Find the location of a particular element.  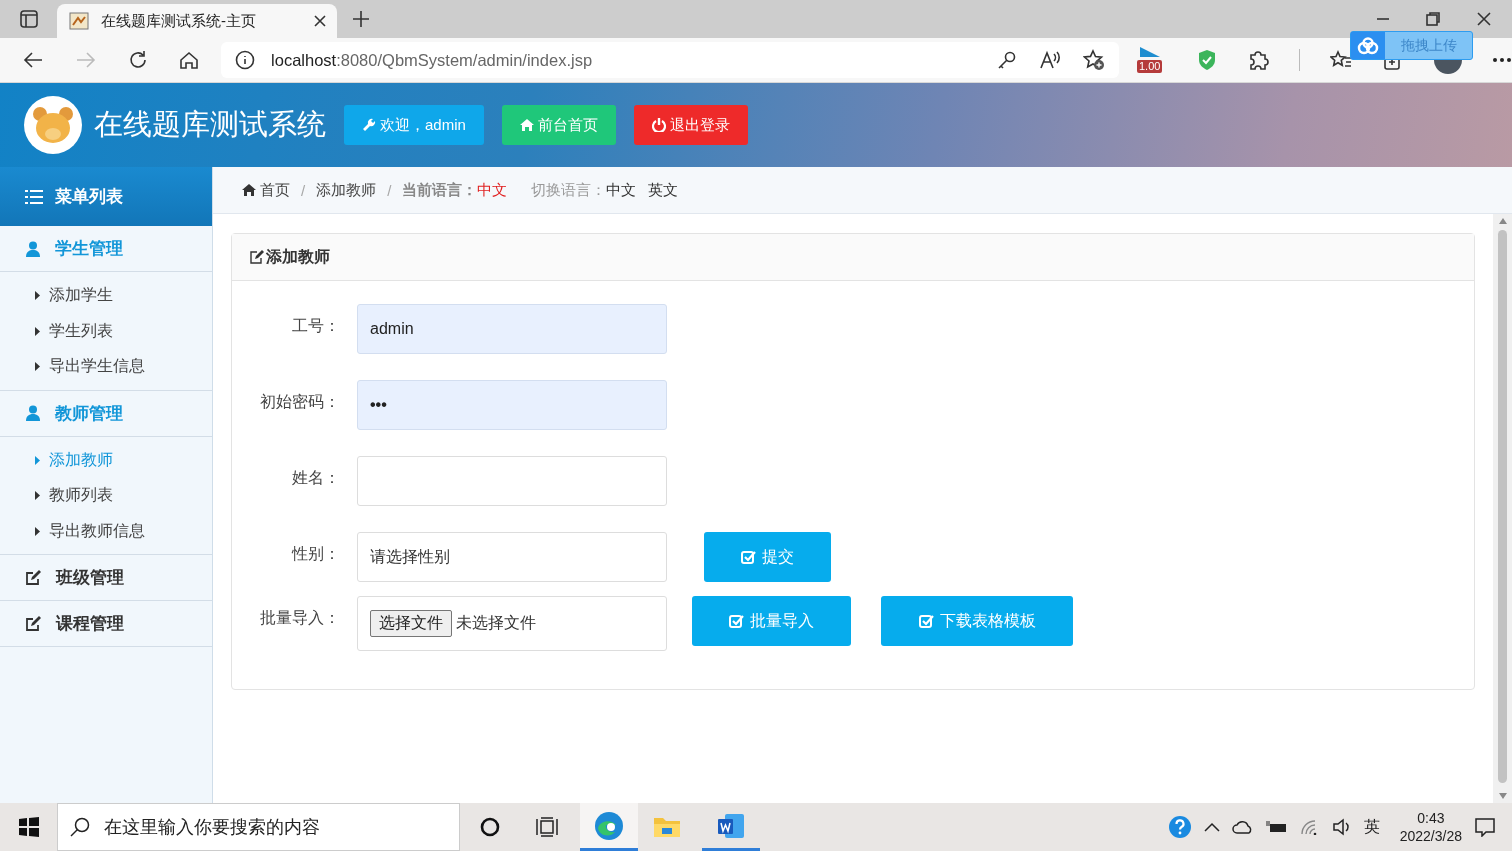

switch-language-label: 切换语言： is located at coordinates (569, 190).